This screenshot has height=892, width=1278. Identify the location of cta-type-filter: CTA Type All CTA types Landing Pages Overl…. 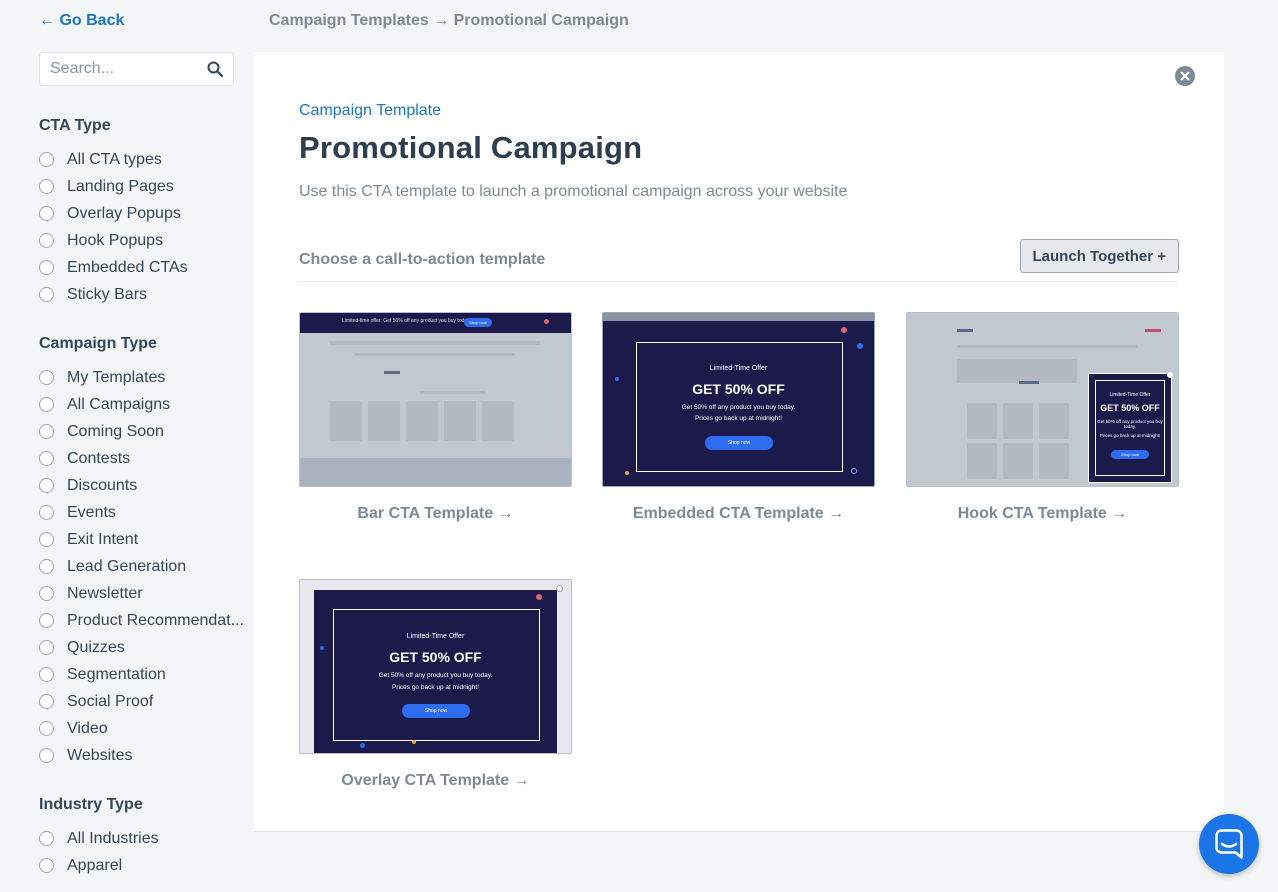
(144, 212).